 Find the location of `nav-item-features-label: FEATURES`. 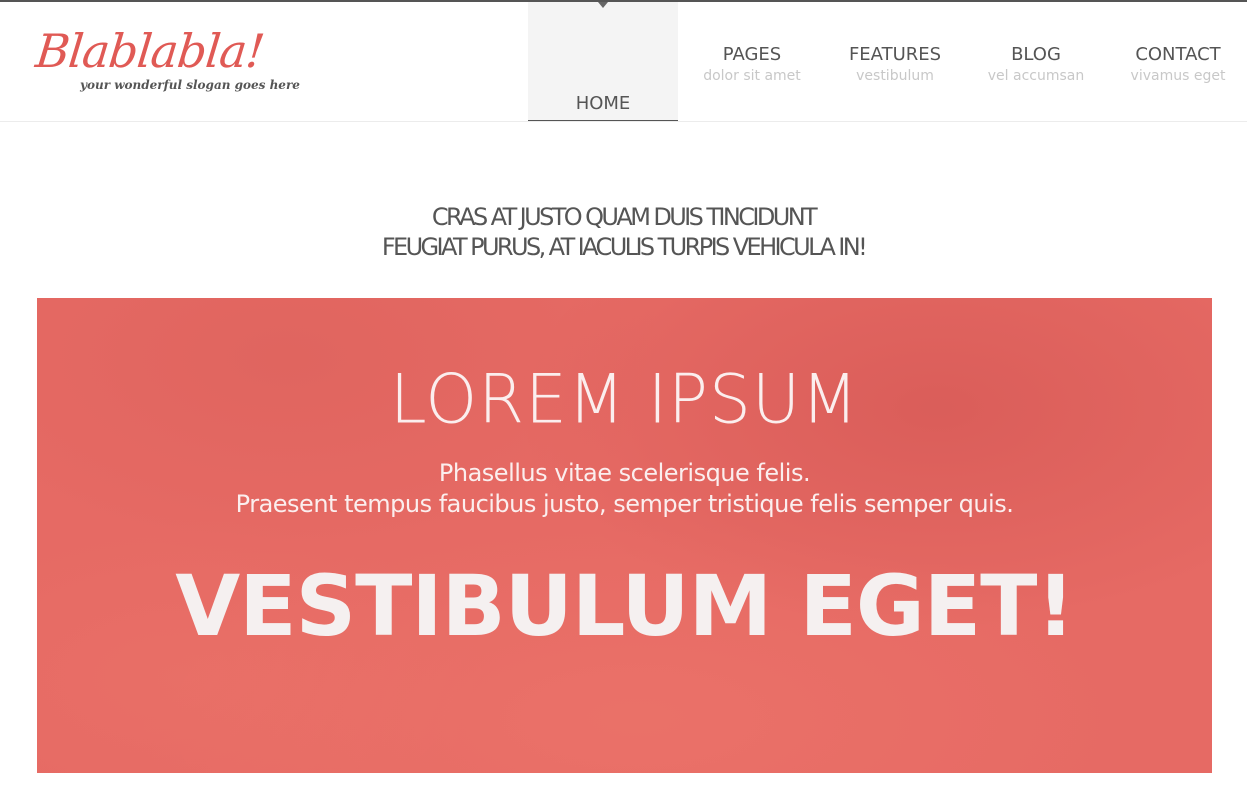

nav-item-features-label: FEATURES is located at coordinates (895, 54).